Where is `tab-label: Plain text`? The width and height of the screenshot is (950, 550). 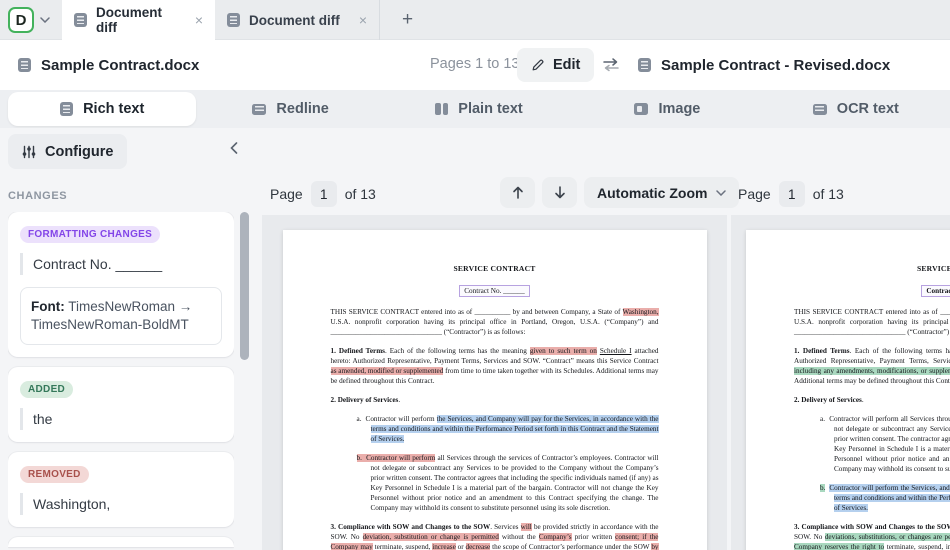 tab-label: Plain text is located at coordinates (490, 109).